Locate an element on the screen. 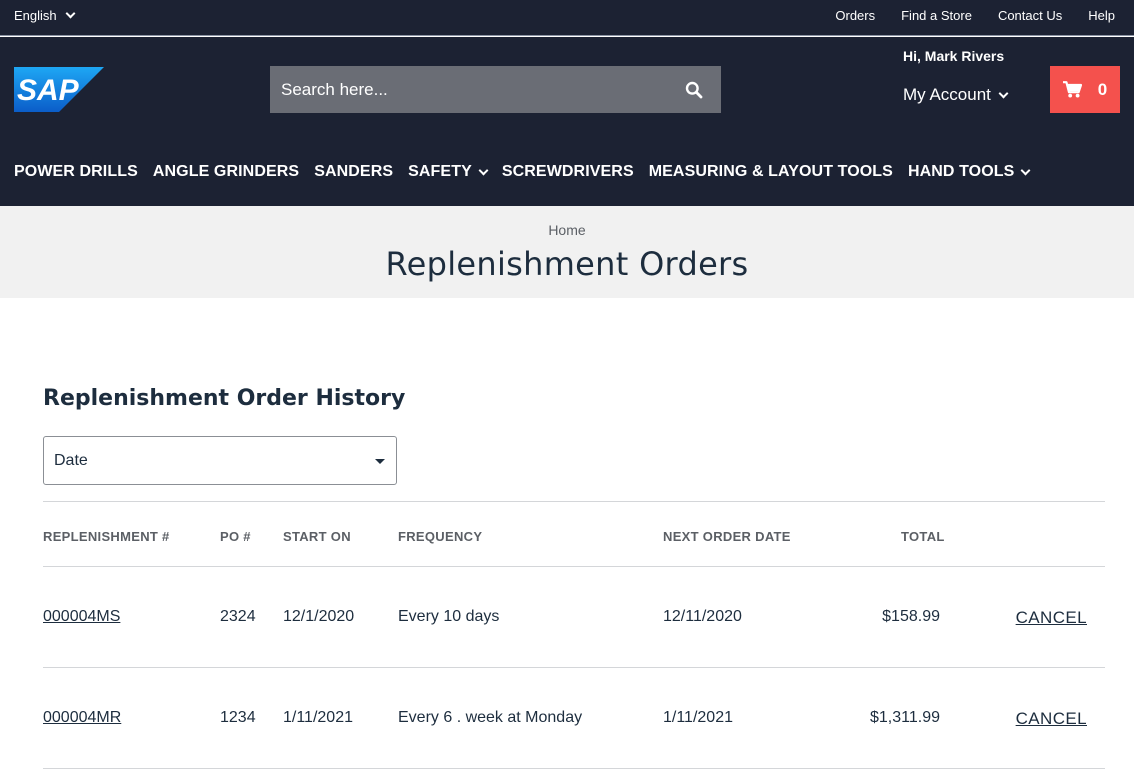 This screenshot has height=783, width=1134. breadcrumb: Home is located at coordinates (567, 230).